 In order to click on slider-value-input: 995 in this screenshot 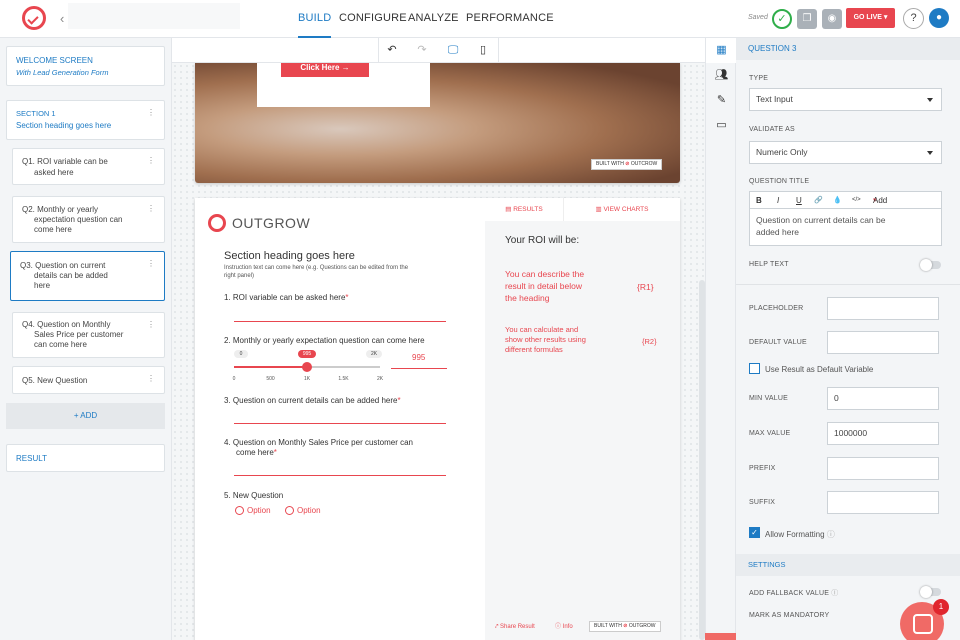, I will do `click(418, 358)`.